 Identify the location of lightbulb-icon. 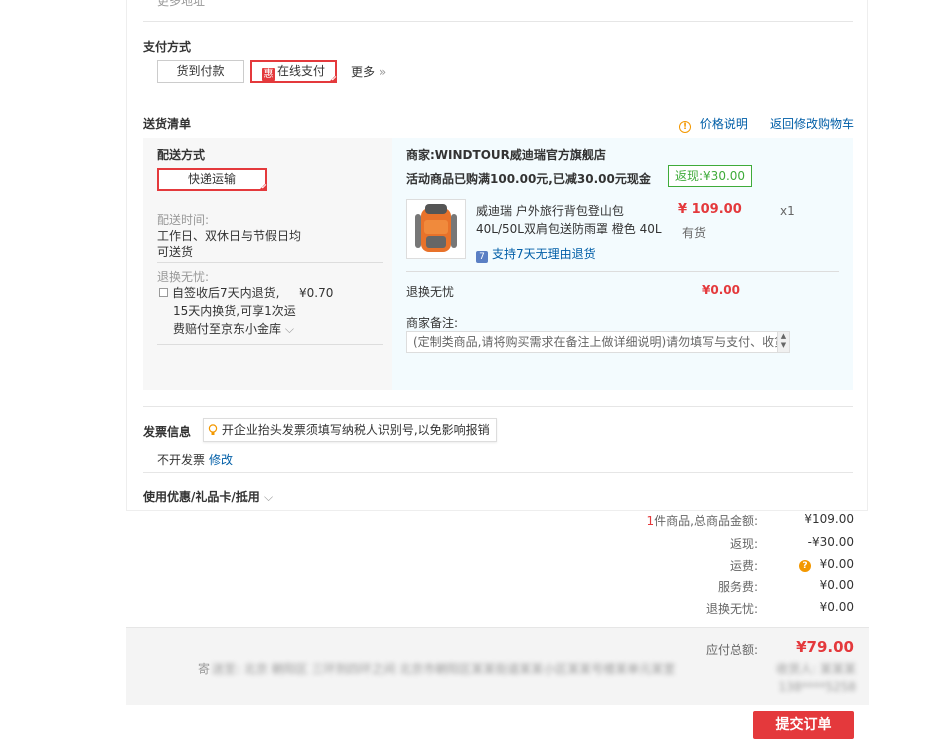
(213, 429).